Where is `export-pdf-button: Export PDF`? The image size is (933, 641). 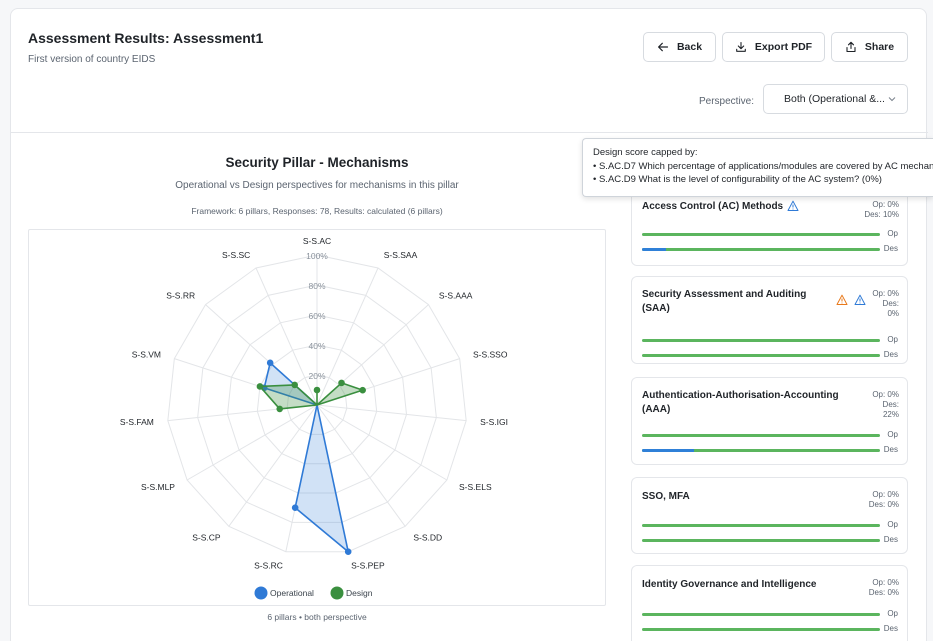 export-pdf-button: Export PDF is located at coordinates (773, 47).